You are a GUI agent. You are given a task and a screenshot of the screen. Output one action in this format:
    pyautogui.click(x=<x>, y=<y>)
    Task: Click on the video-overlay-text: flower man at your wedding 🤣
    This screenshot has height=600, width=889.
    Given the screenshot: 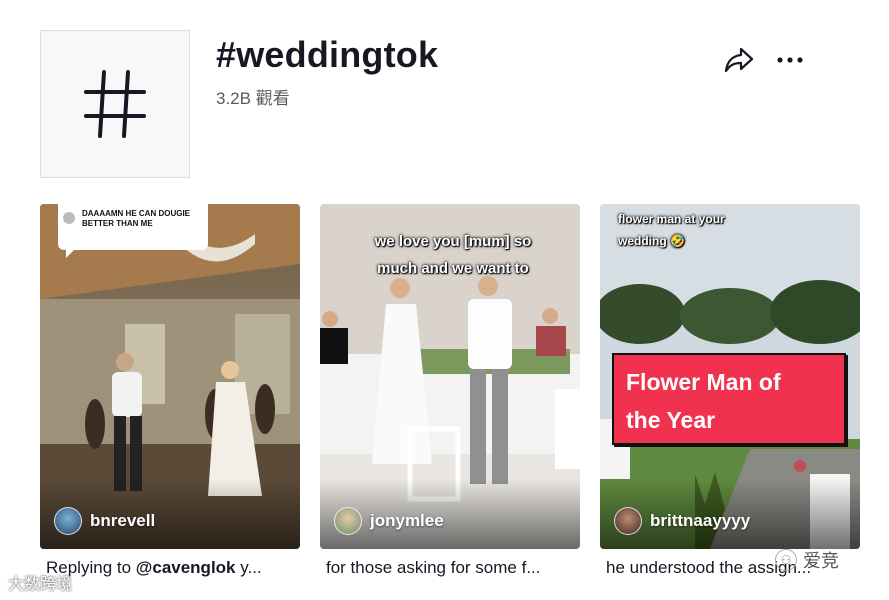 What is the action you would take?
    pyautogui.click(x=671, y=230)
    